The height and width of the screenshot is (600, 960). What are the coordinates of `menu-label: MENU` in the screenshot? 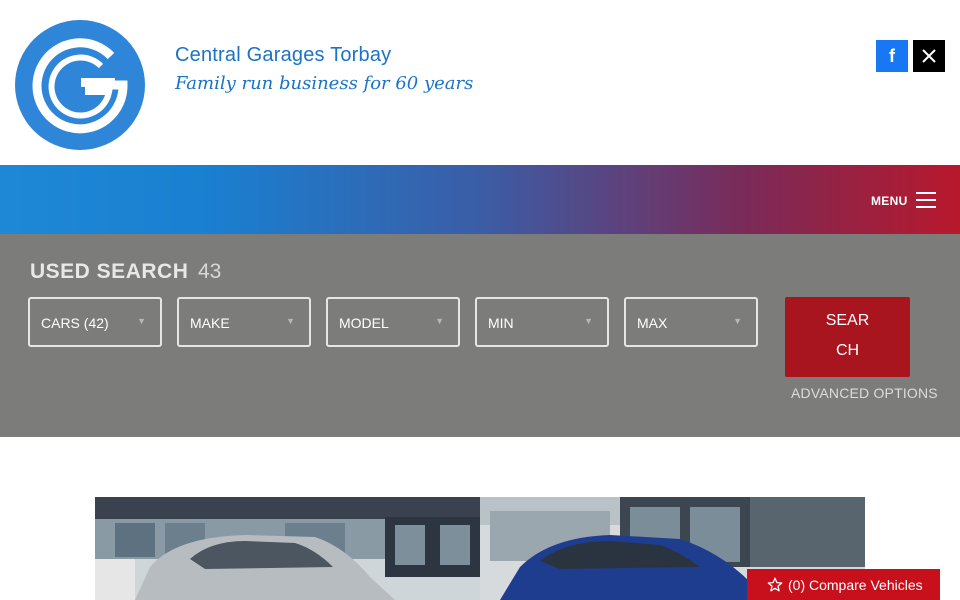 It's located at (889, 201).